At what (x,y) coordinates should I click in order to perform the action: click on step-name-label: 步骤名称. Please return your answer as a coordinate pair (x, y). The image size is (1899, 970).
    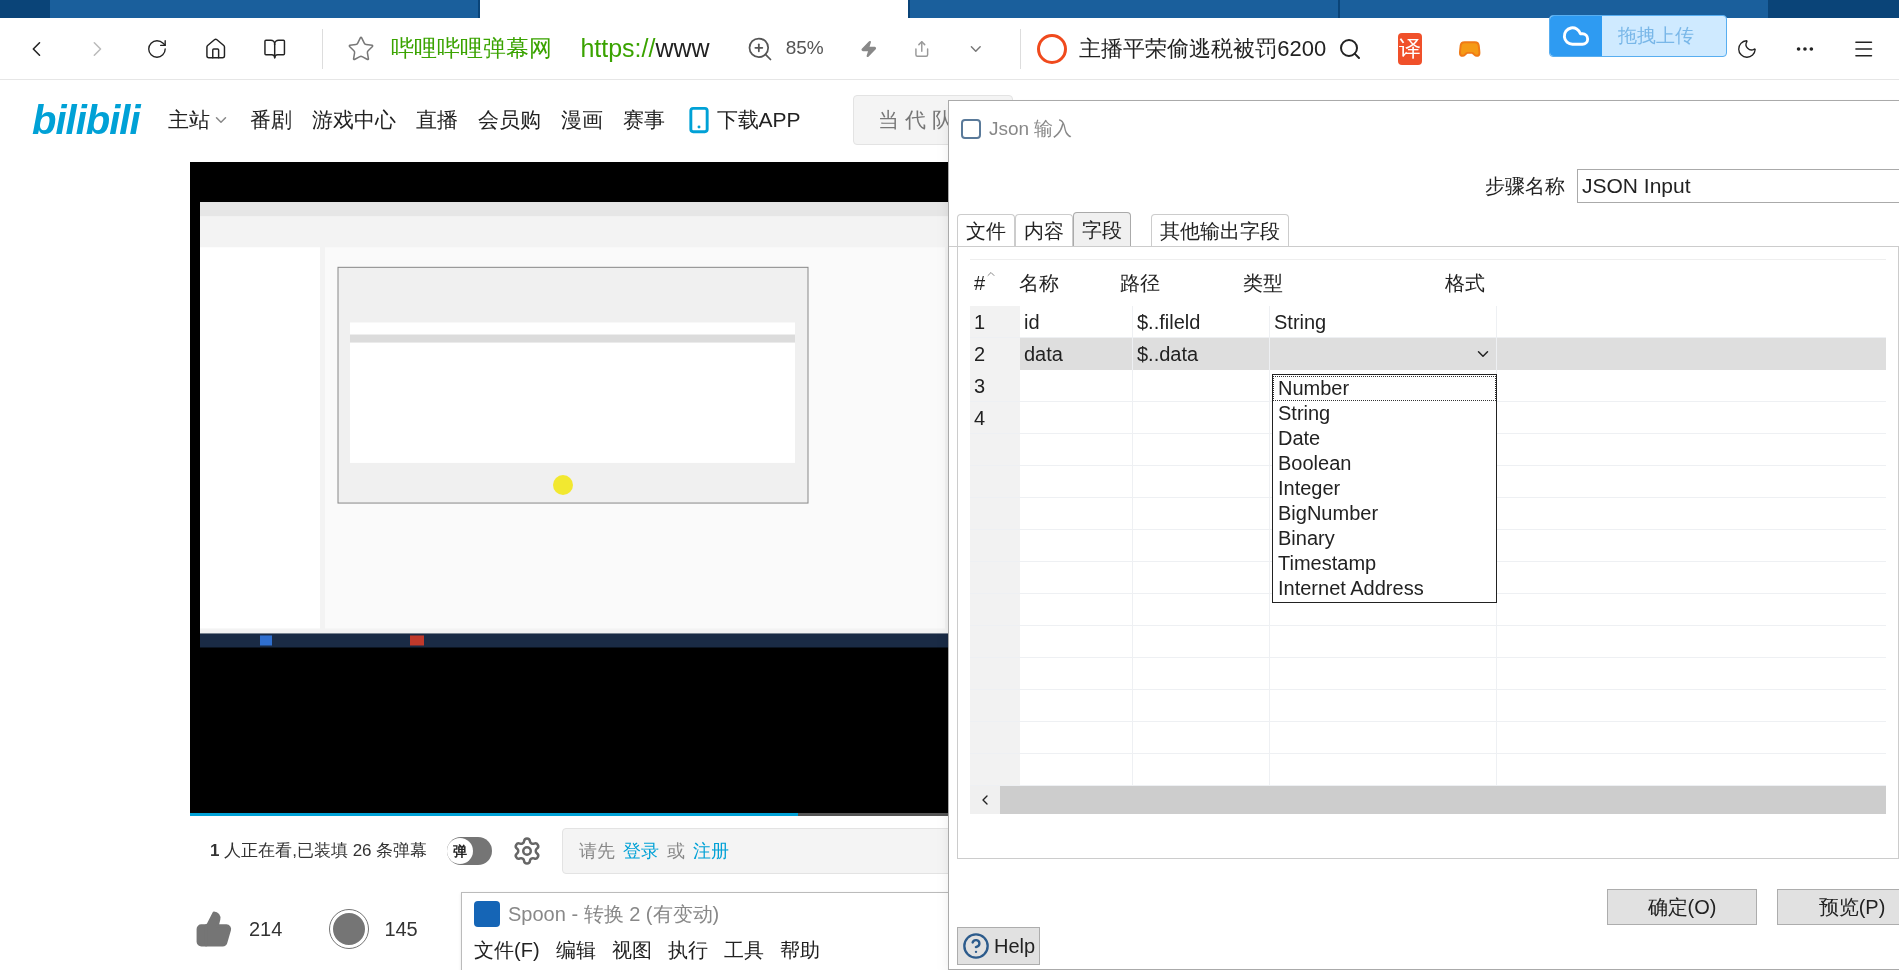
    Looking at the image, I should click on (1525, 186).